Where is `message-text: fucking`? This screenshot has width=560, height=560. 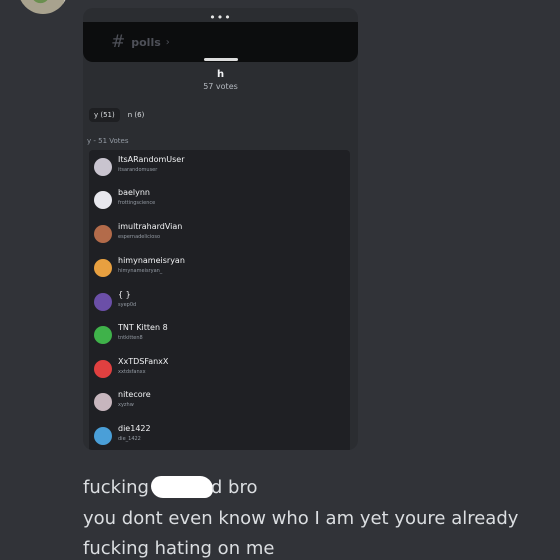
message-text: fucking is located at coordinates (116, 487).